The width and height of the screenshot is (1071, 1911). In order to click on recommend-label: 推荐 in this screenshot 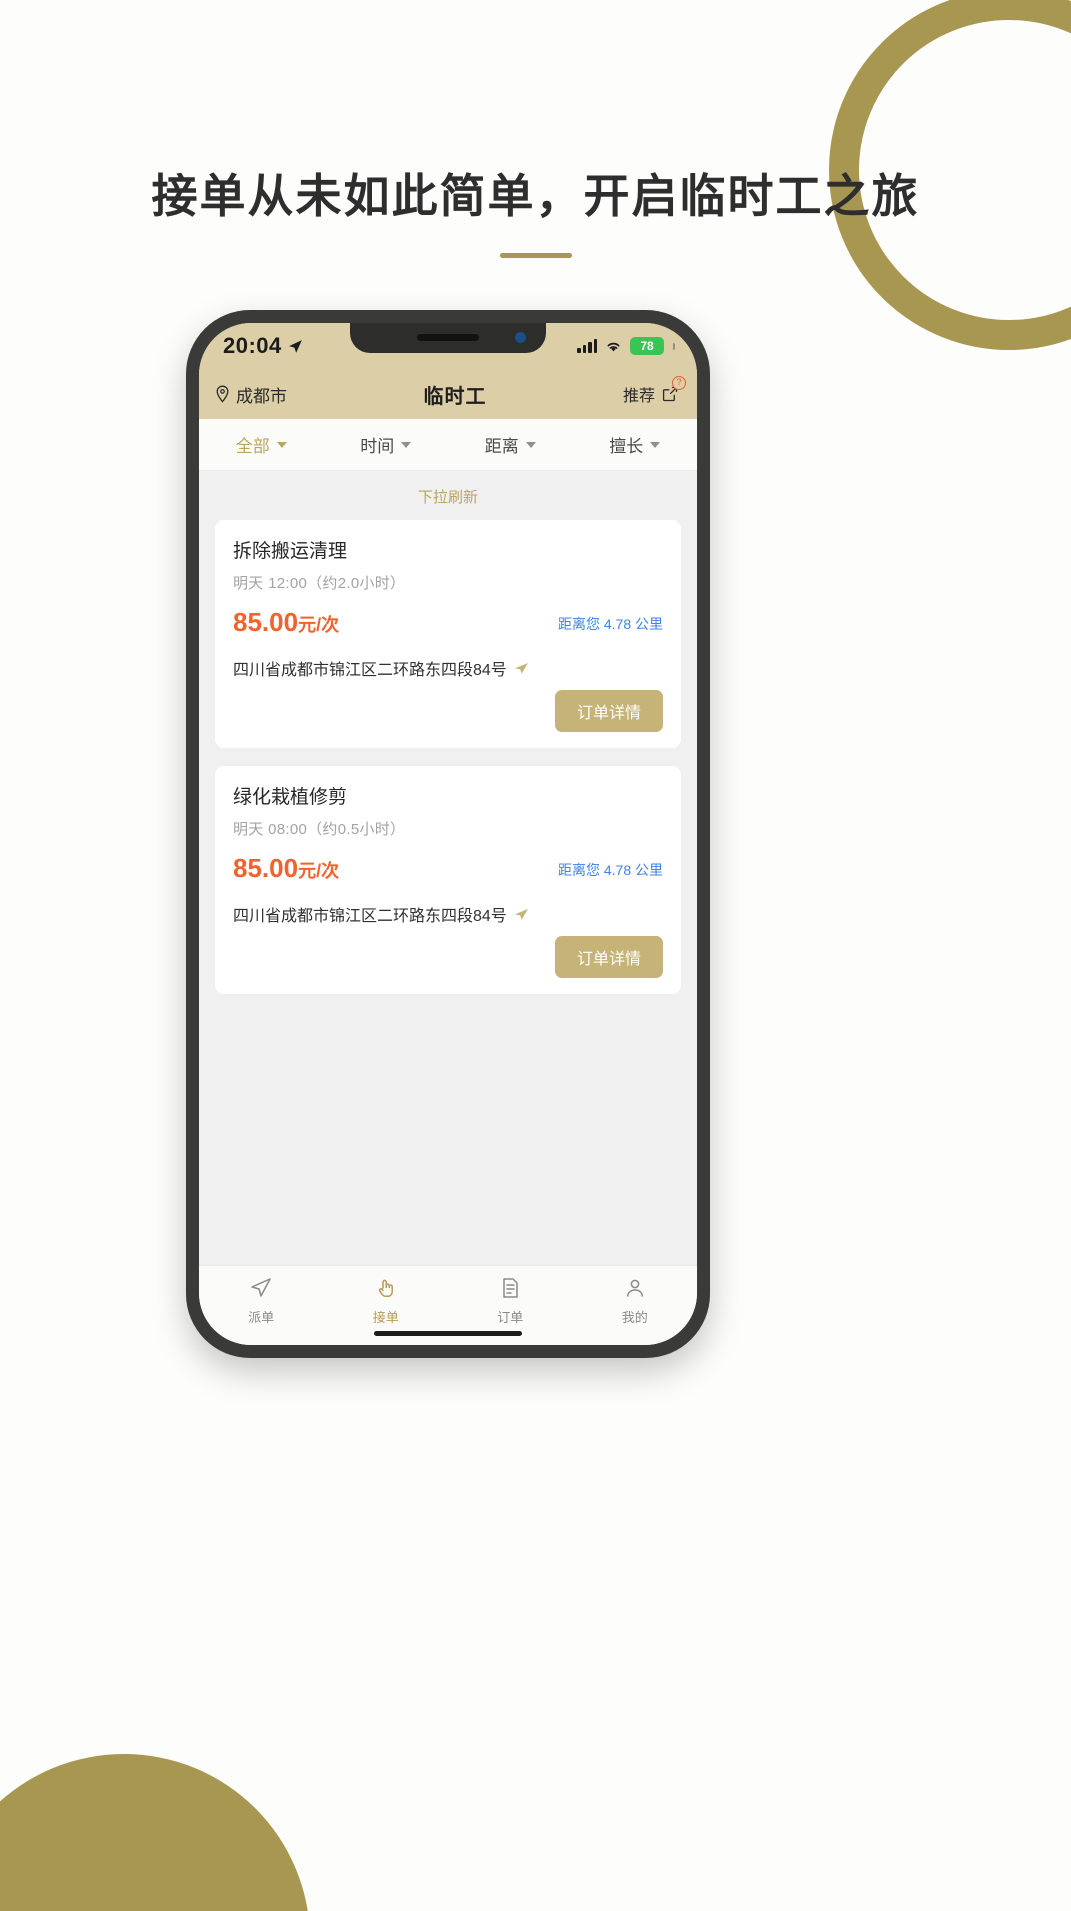, I will do `click(639, 394)`.